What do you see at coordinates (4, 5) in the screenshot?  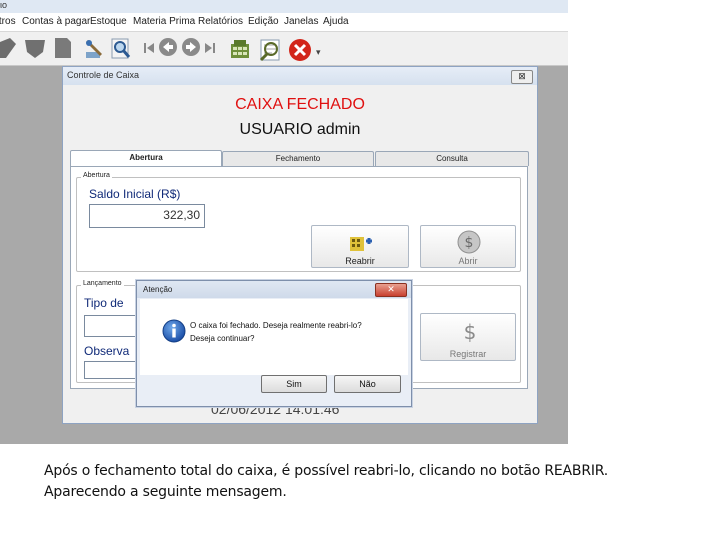 I see `app-title-fragment: ιο` at bounding box center [4, 5].